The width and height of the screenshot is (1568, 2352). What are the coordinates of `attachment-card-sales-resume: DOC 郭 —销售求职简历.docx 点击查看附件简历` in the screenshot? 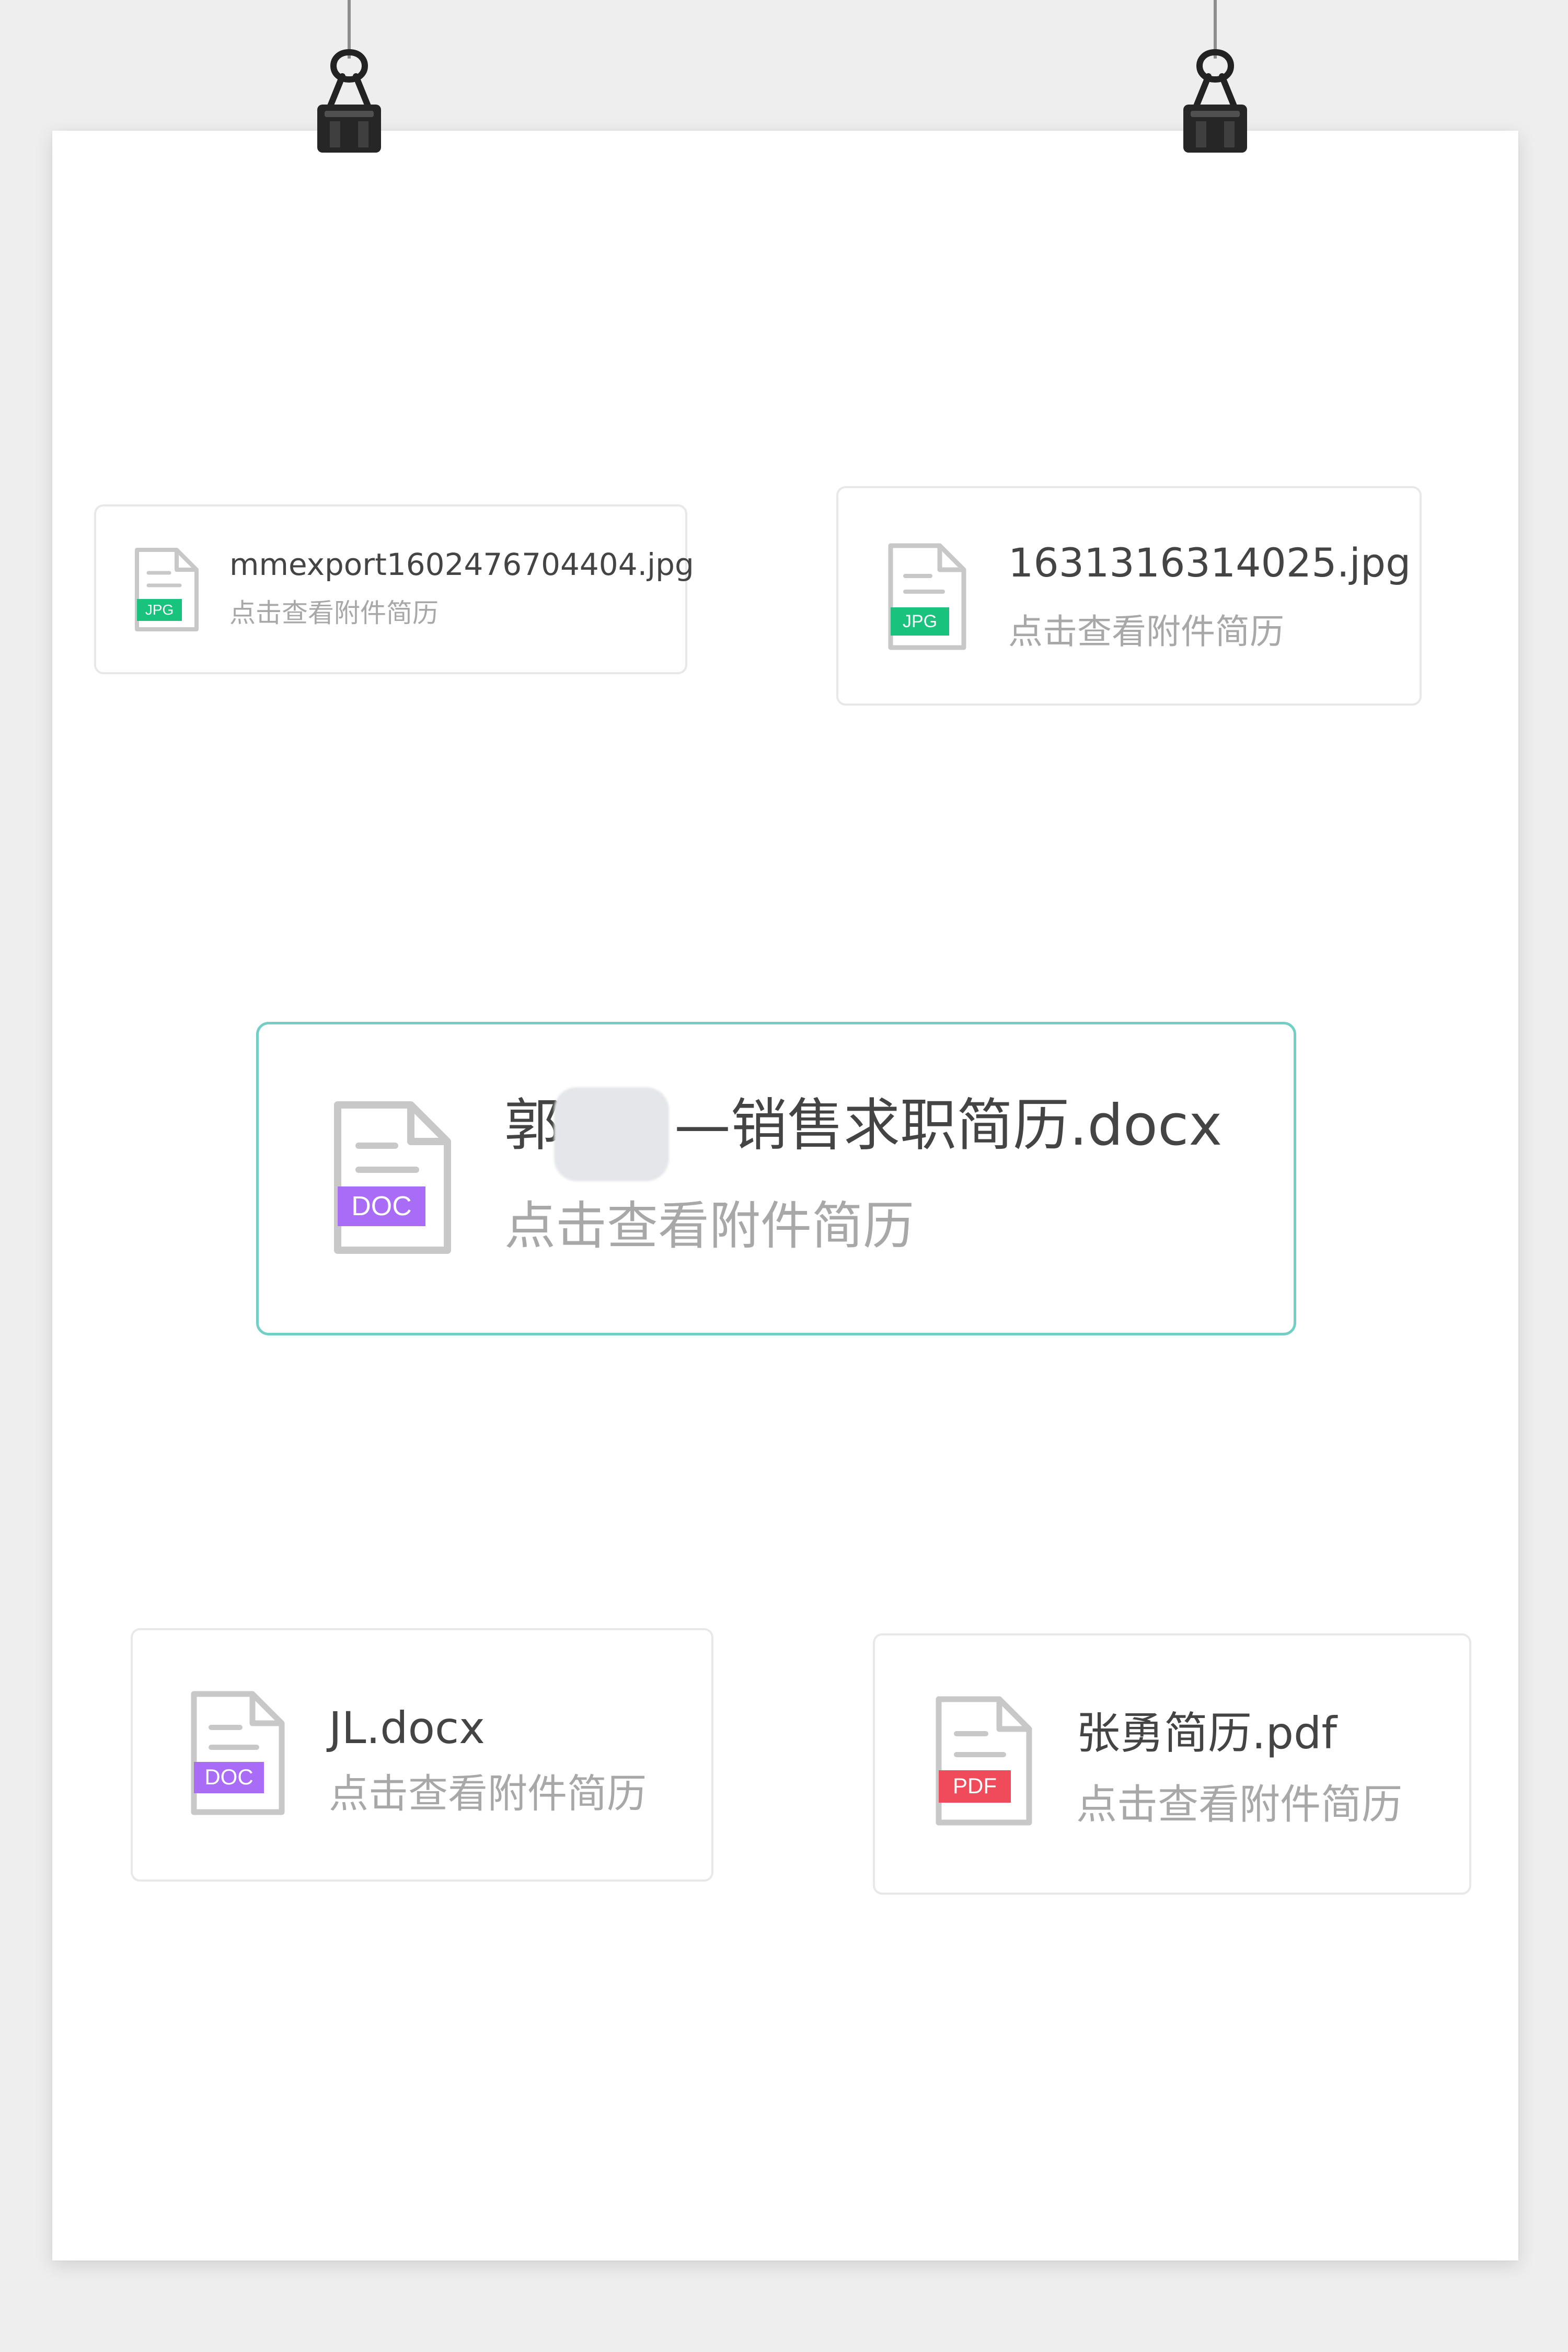 It's located at (776, 1178).